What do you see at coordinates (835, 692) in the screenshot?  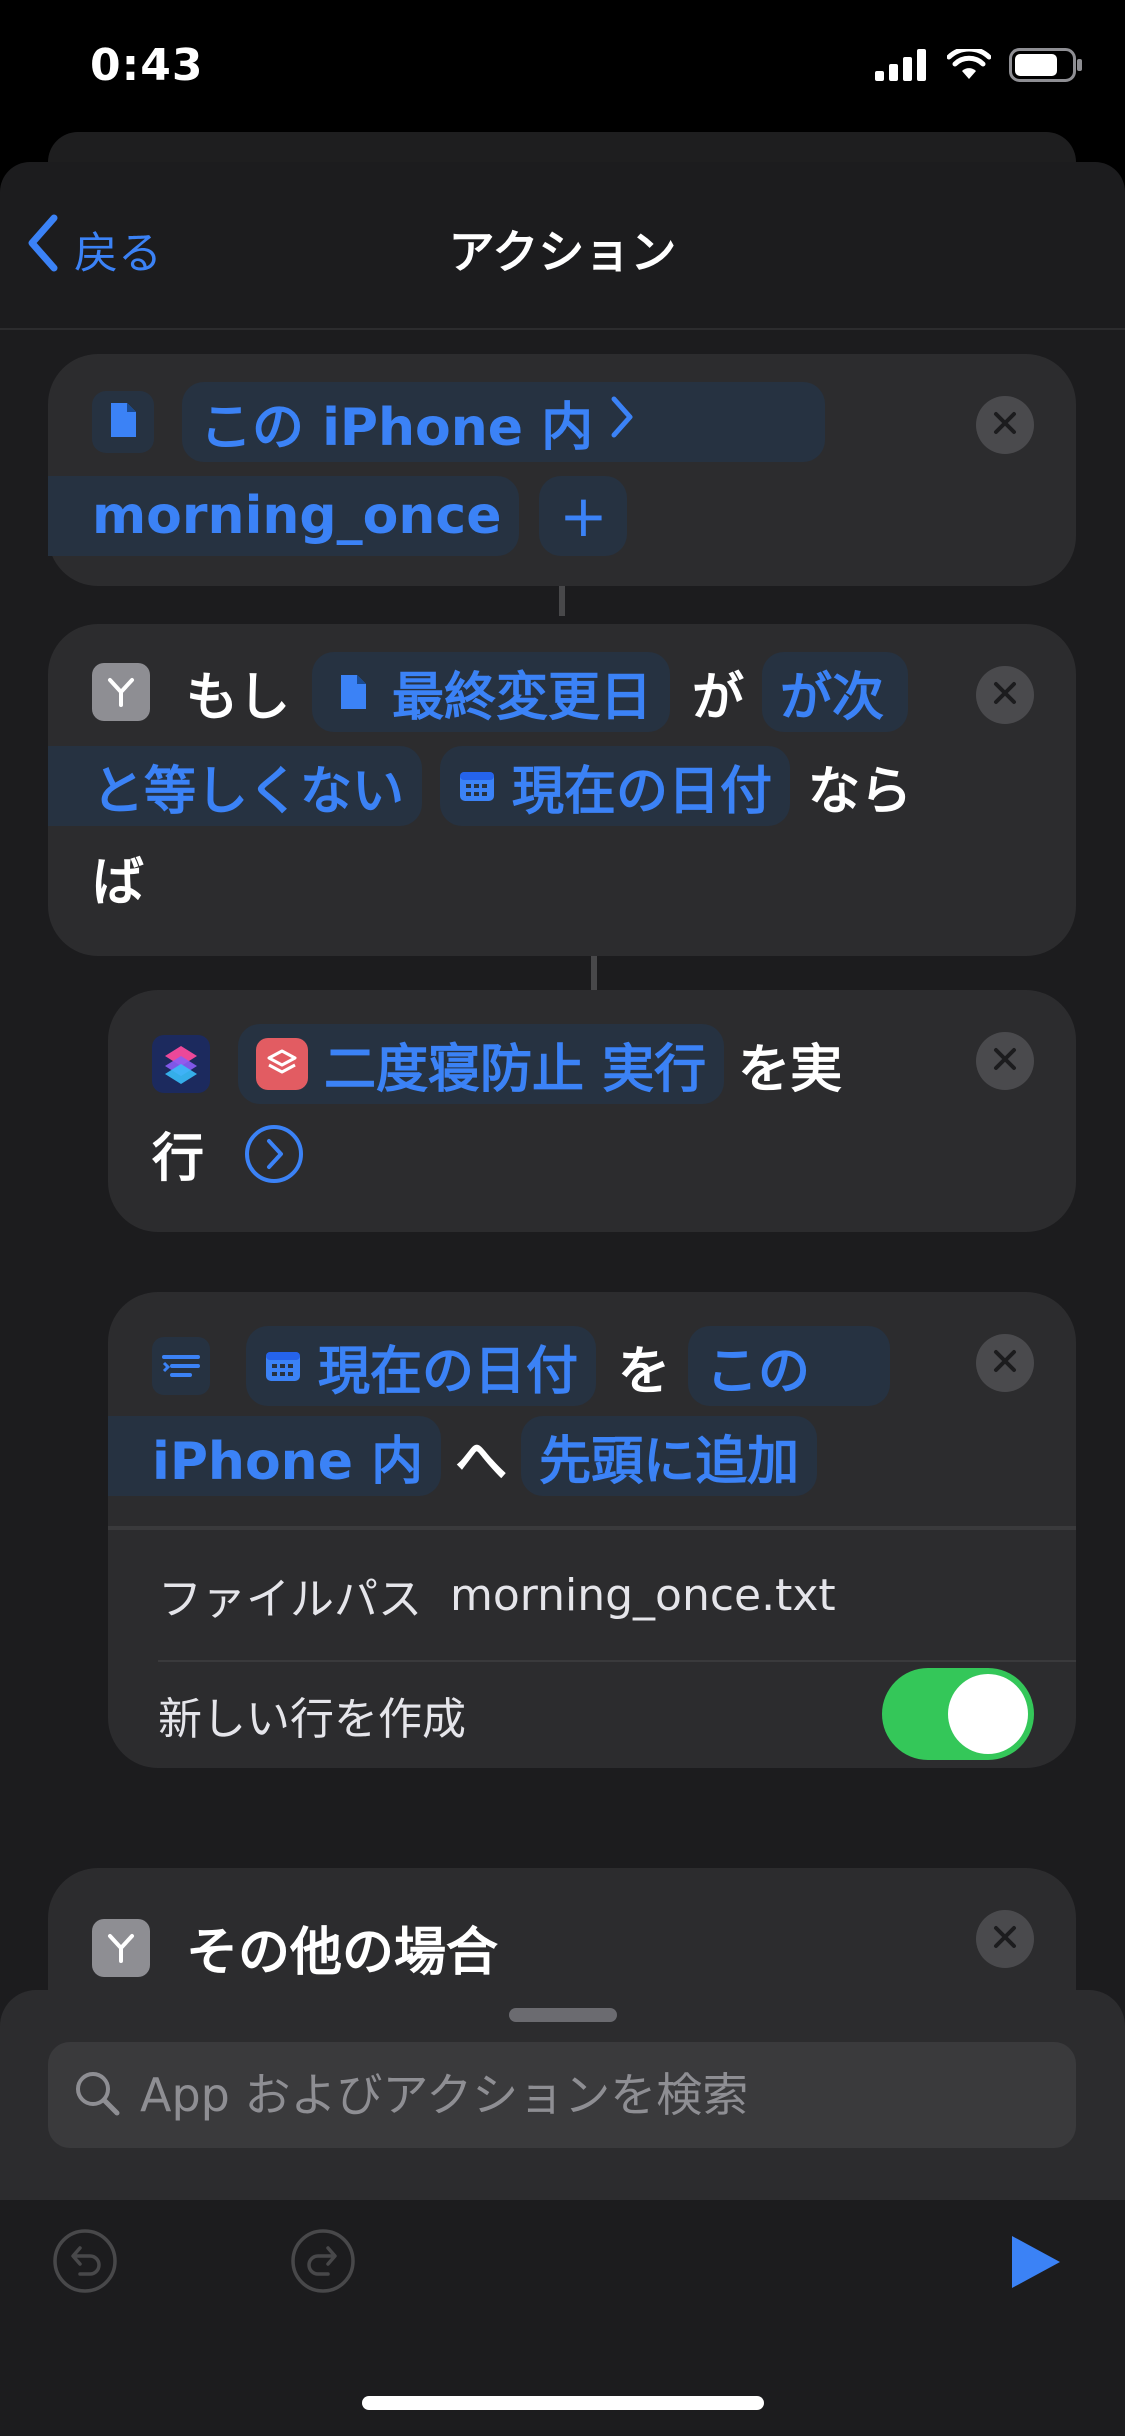 I see `condition-chip-part1: が次` at bounding box center [835, 692].